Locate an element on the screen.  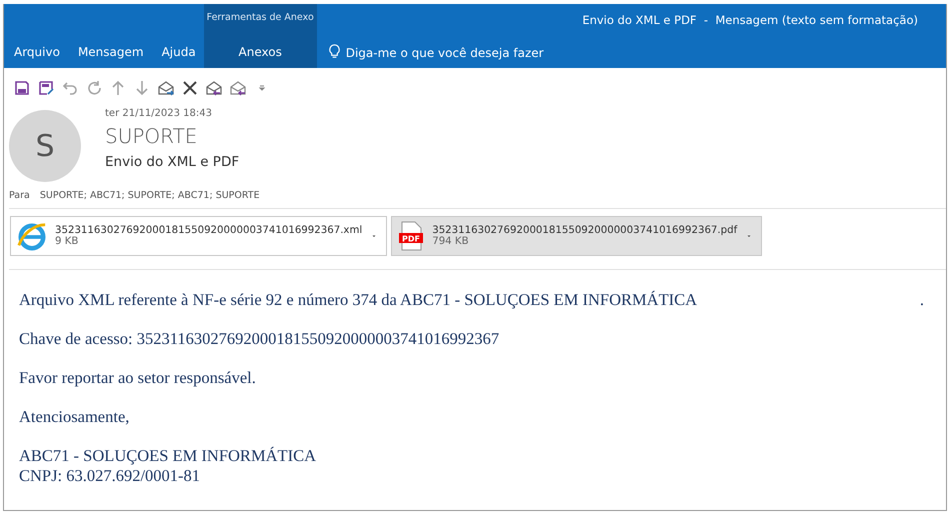
save-icon is located at coordinates (22, 88).